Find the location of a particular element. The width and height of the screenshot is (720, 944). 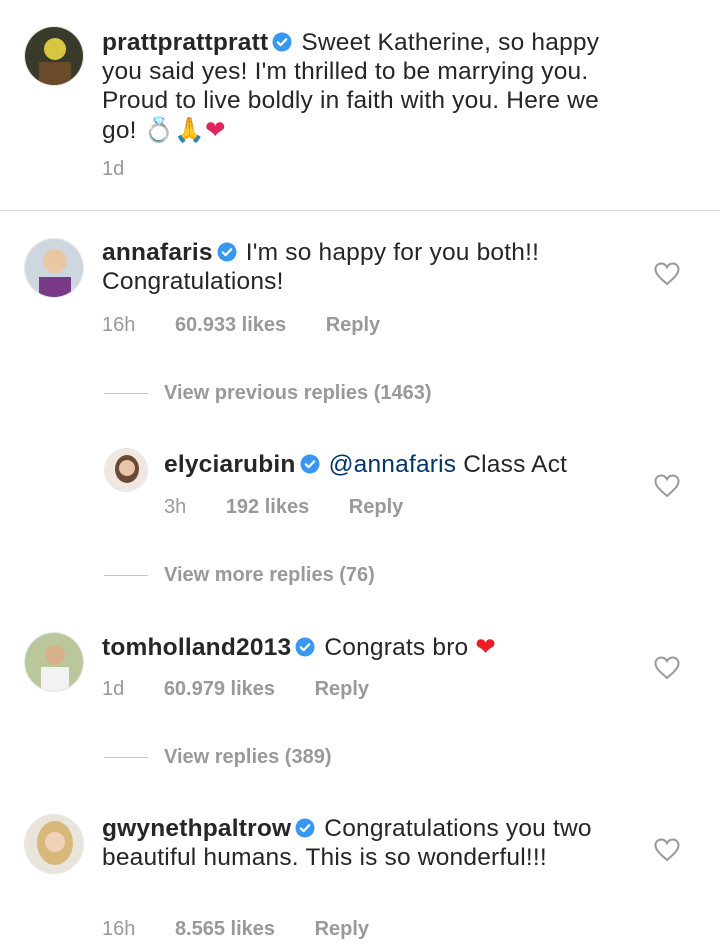

view-replies: View replies (389) is located at coordinates (218, 757).